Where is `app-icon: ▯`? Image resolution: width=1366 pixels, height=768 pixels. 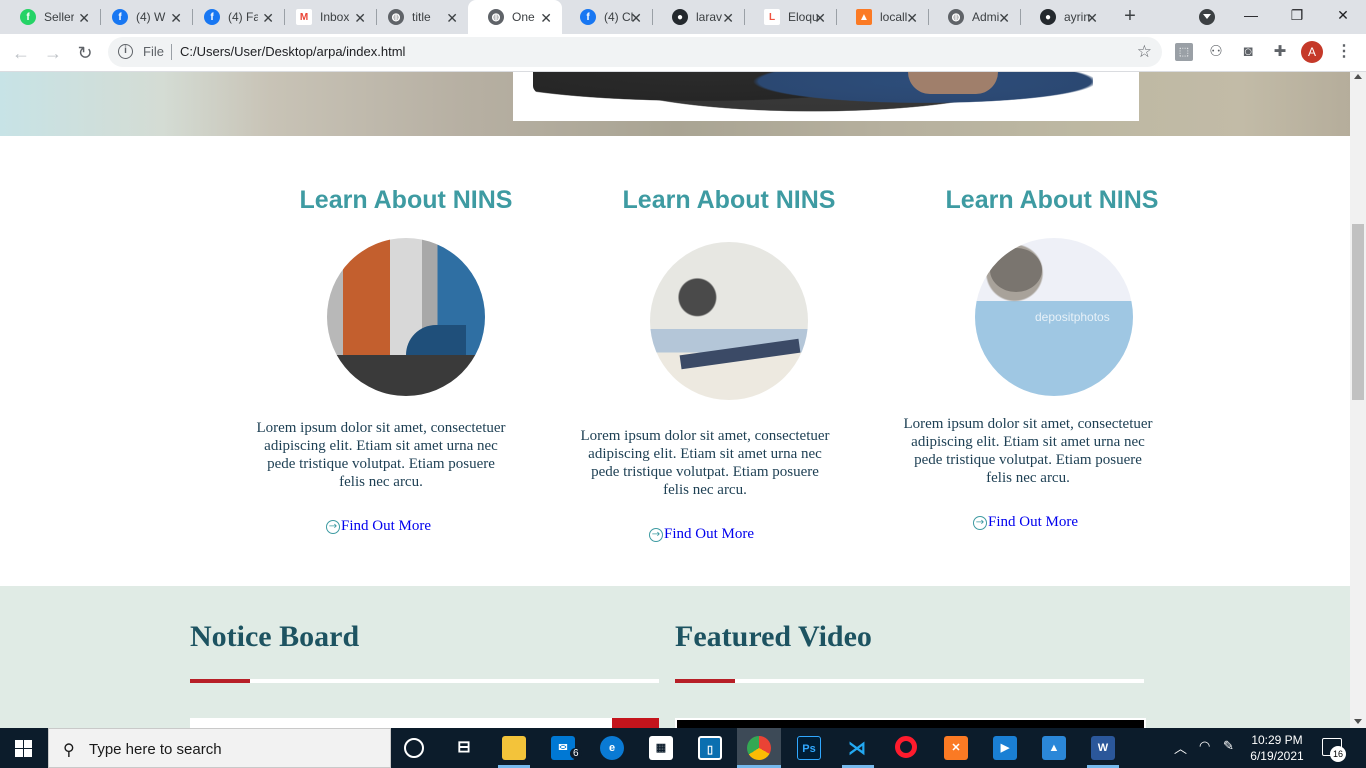 app-icon: ▯ is located at coordinates (710, 748).